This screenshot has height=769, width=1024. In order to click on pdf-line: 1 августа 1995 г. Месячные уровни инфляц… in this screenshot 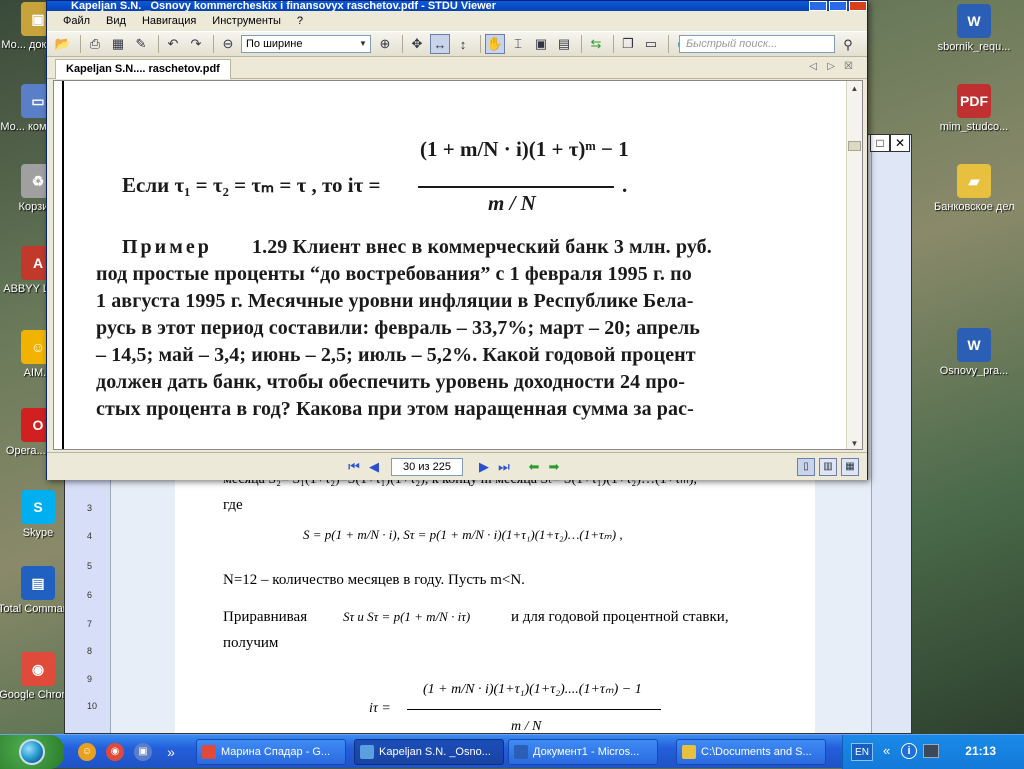, I will do `click(395, 301)`.